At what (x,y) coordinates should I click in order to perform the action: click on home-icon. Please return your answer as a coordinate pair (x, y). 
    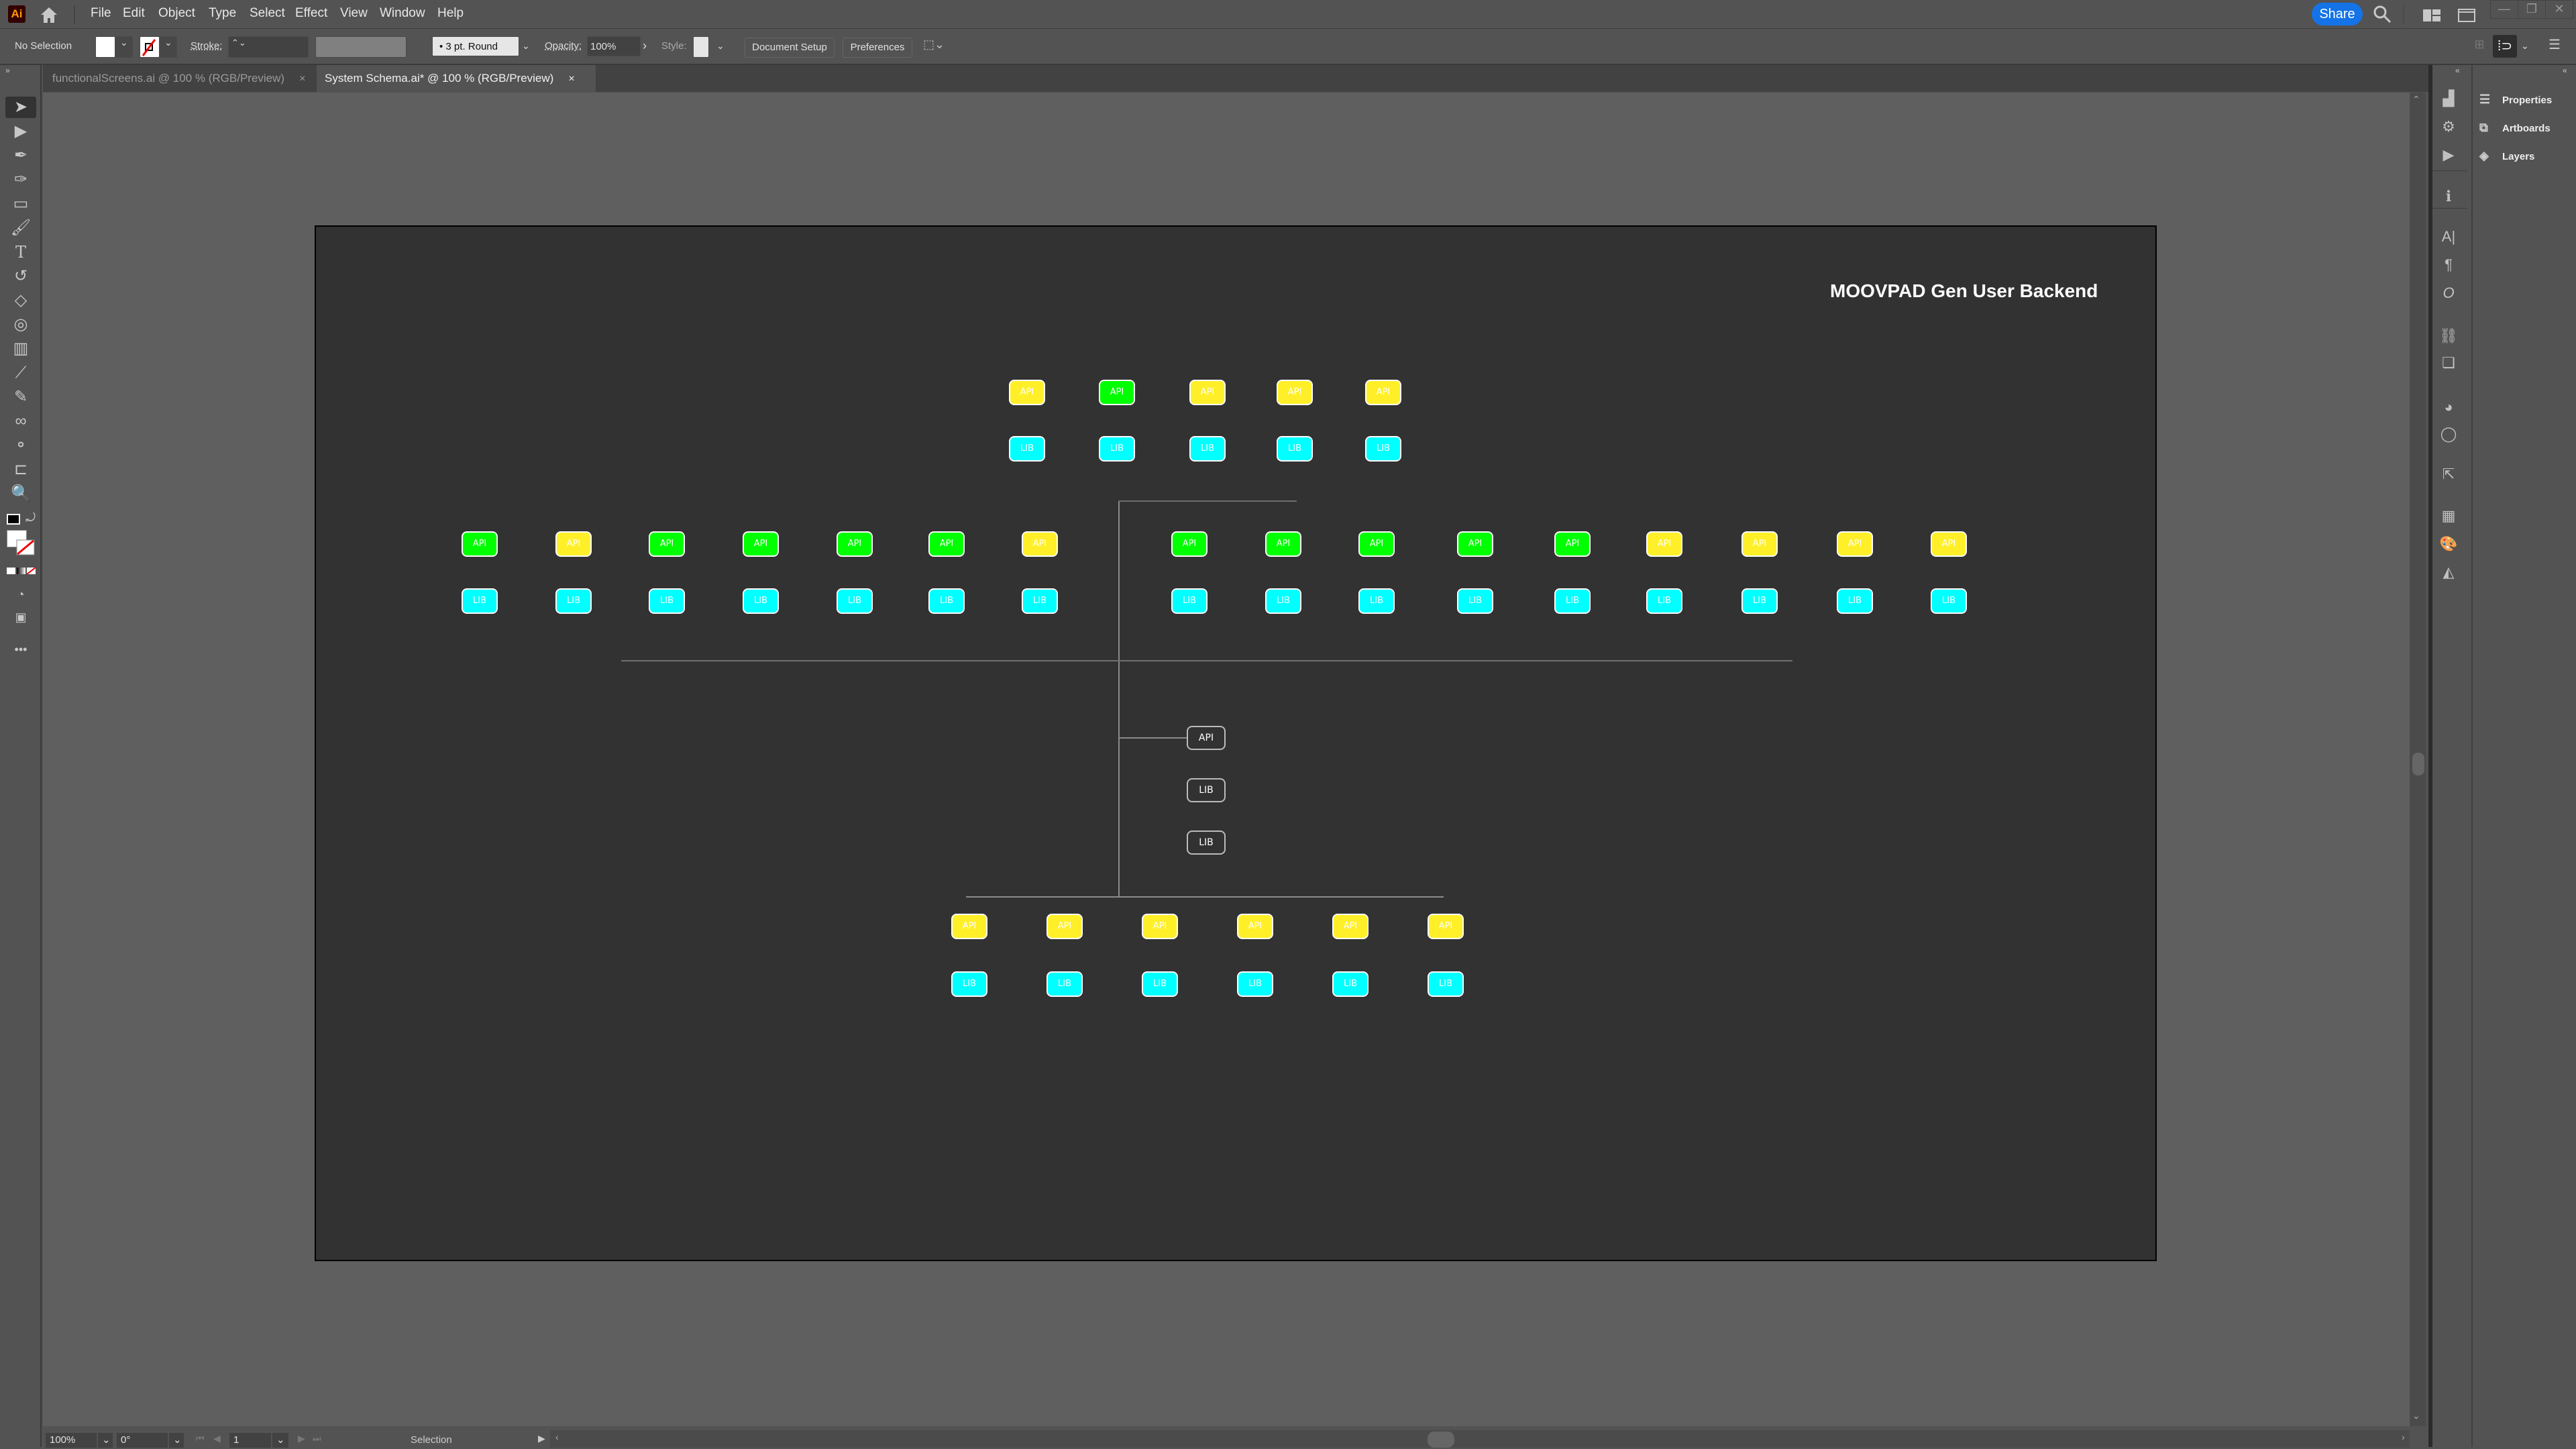
    Looking at the image, I should click on (49, 14).